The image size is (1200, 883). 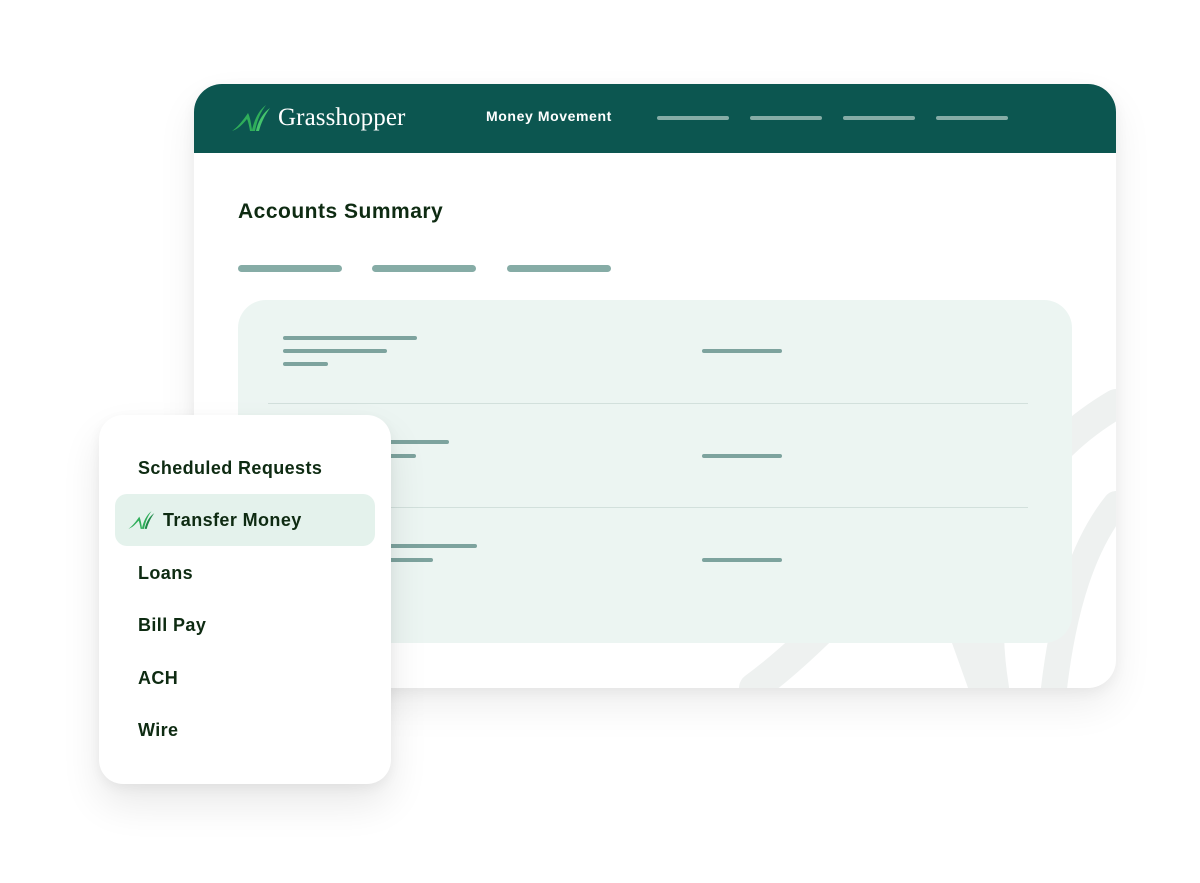 I want to click on menu-item-label: Wire, so click(x=158, y=729).